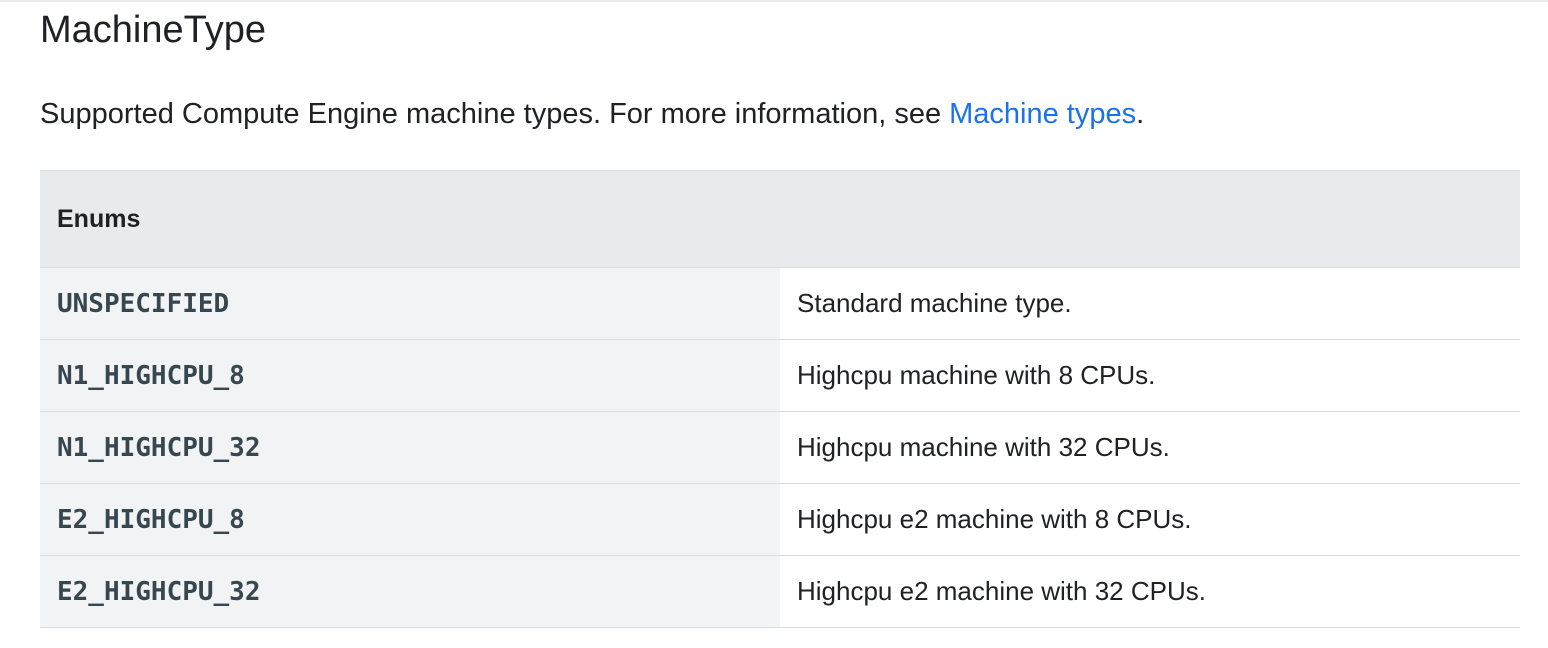  Describe the element at coordinates (1150, 447) in the screenshot. I see `enum-description: Highcpu machine with 32 CPUs.` at that location.